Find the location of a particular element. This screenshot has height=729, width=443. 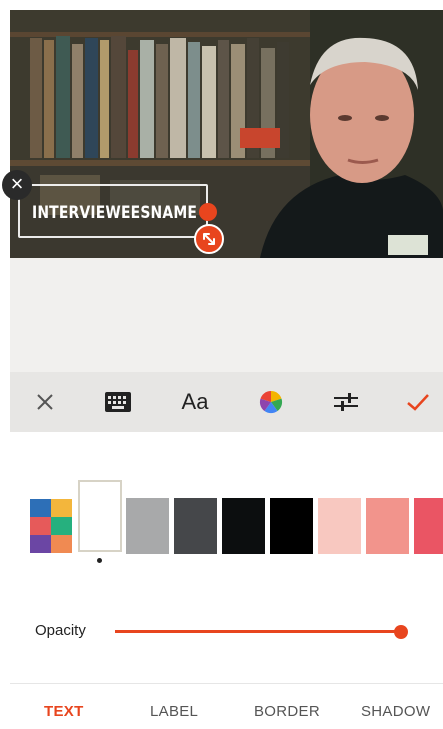

color-swatch-red is located at coordinates (428, 526).